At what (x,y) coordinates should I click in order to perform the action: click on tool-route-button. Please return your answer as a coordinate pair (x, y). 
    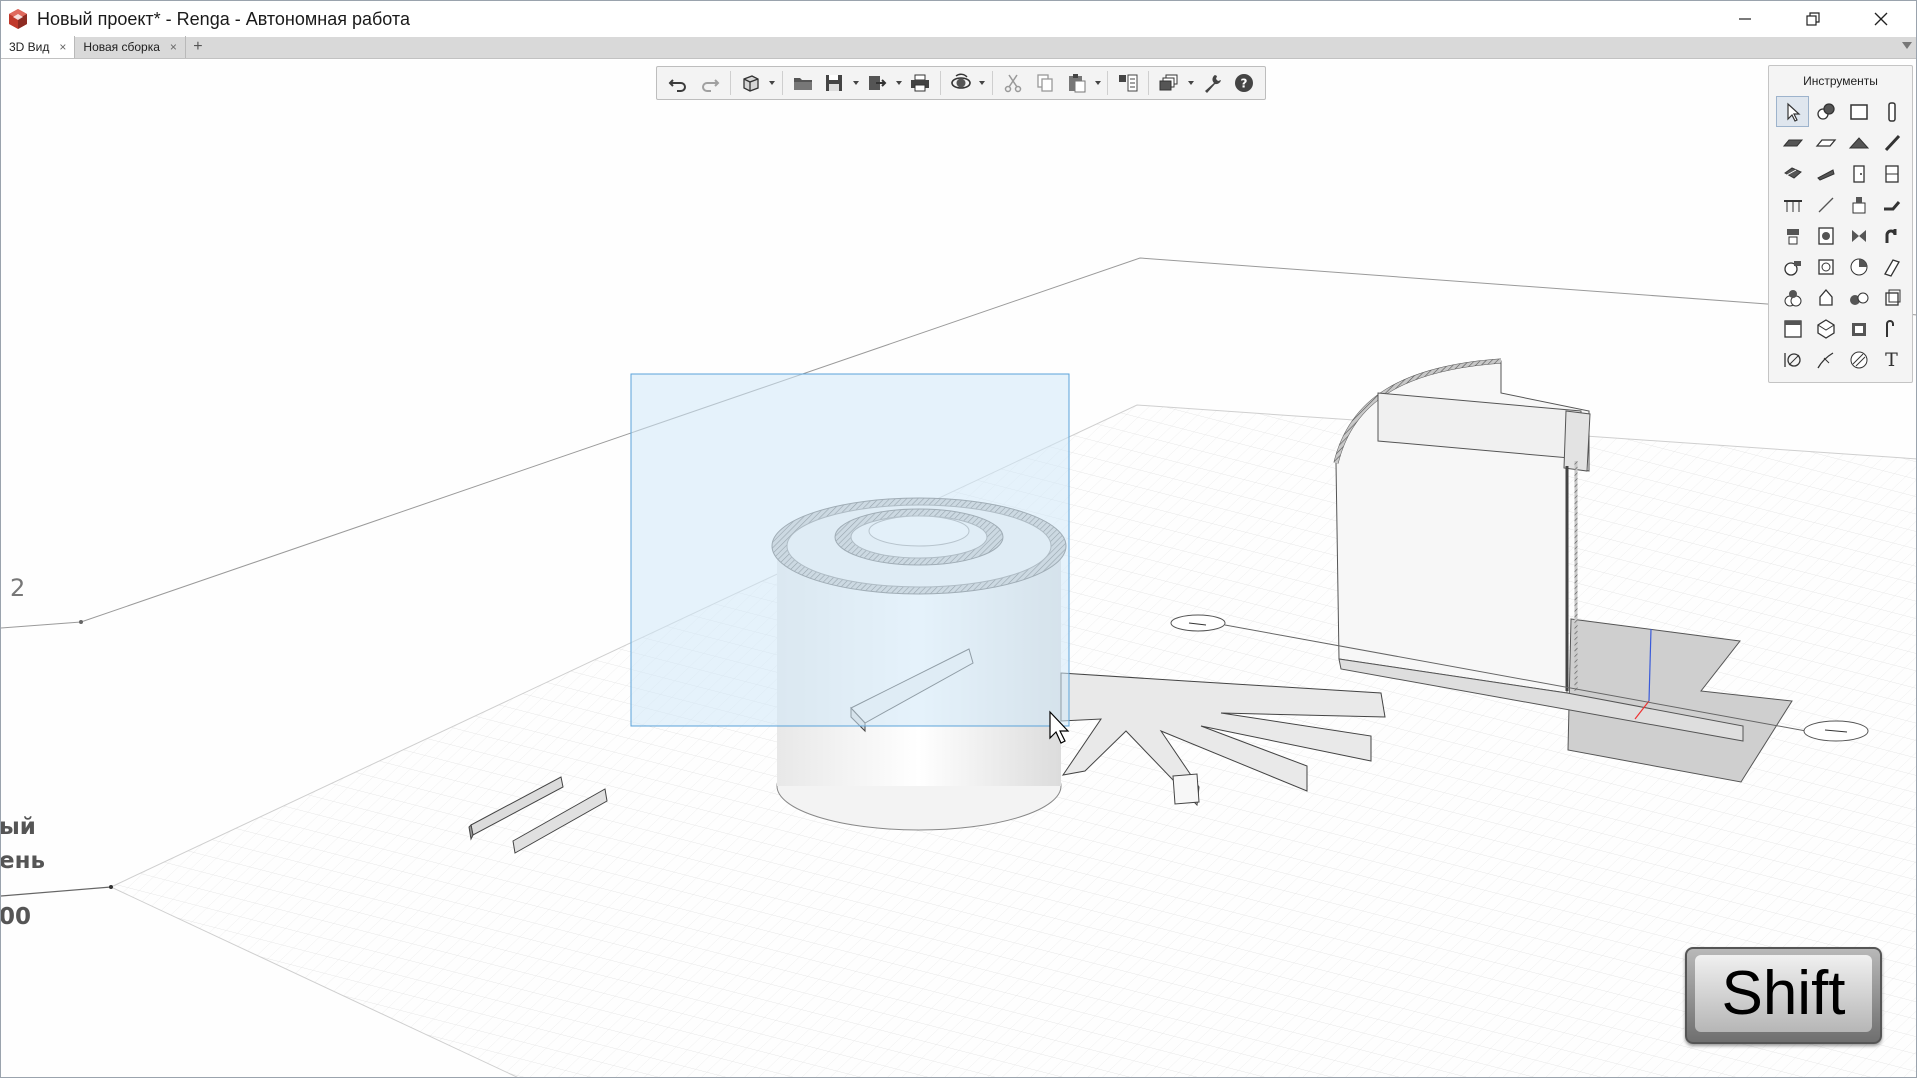
    Looking at the image, I should click on (1891, 328).